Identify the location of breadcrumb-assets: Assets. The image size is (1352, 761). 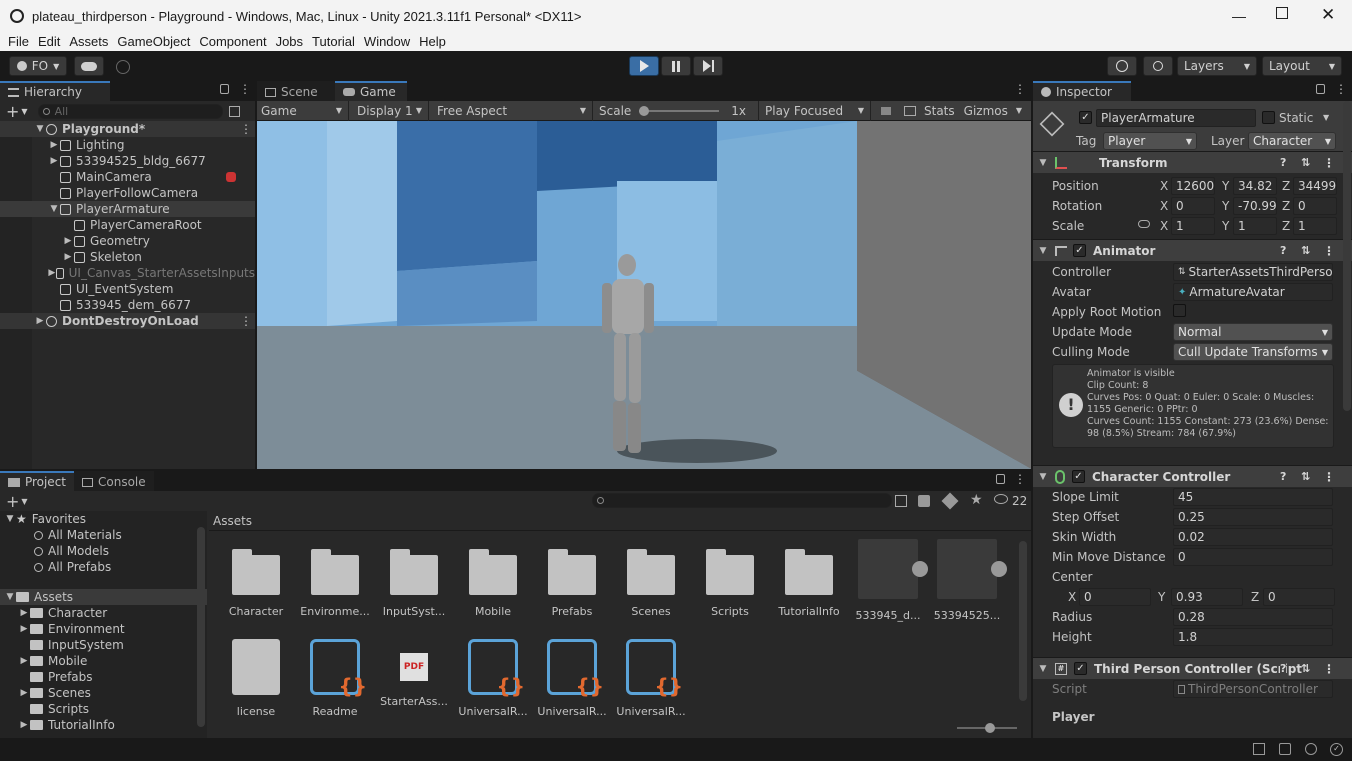
(232, 521).